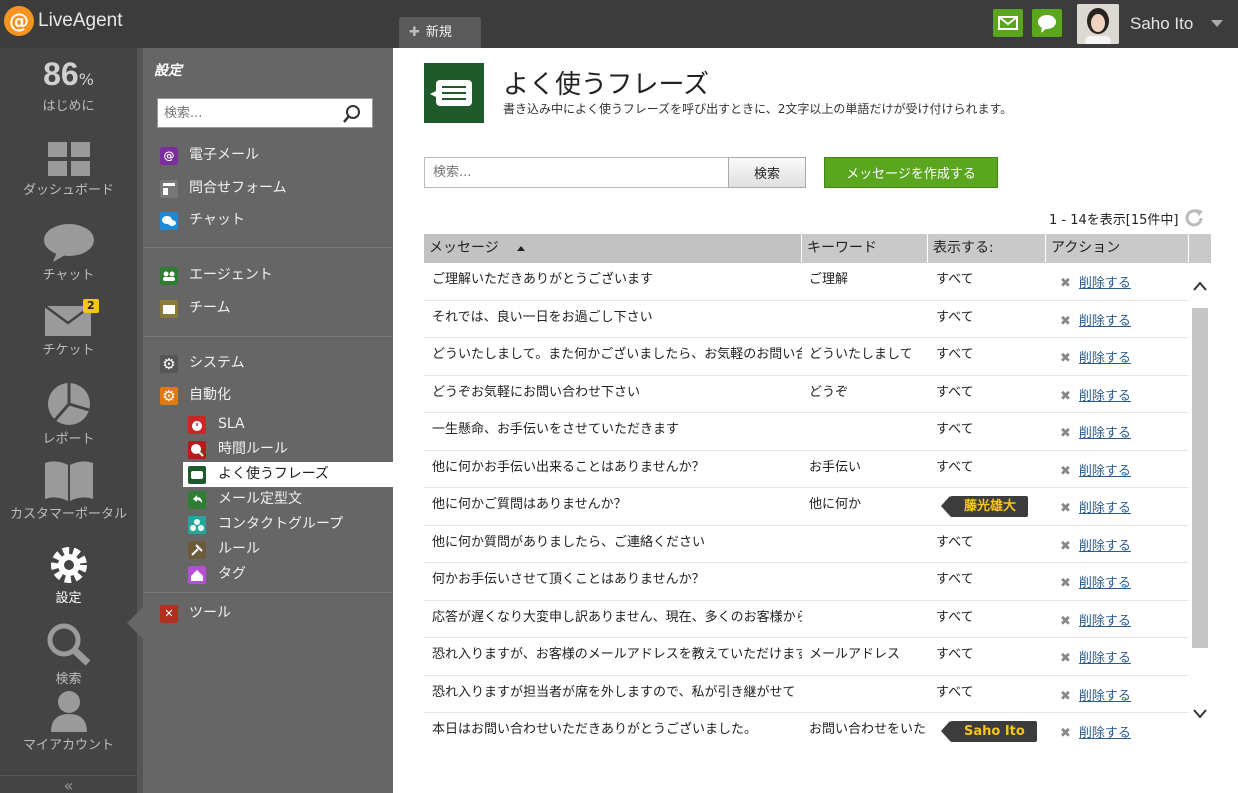 The height and width of the screenshot is (793, 1238). Describe the element at coordinates (352, 114) in the screenshot. I see `search-icon` at that location.